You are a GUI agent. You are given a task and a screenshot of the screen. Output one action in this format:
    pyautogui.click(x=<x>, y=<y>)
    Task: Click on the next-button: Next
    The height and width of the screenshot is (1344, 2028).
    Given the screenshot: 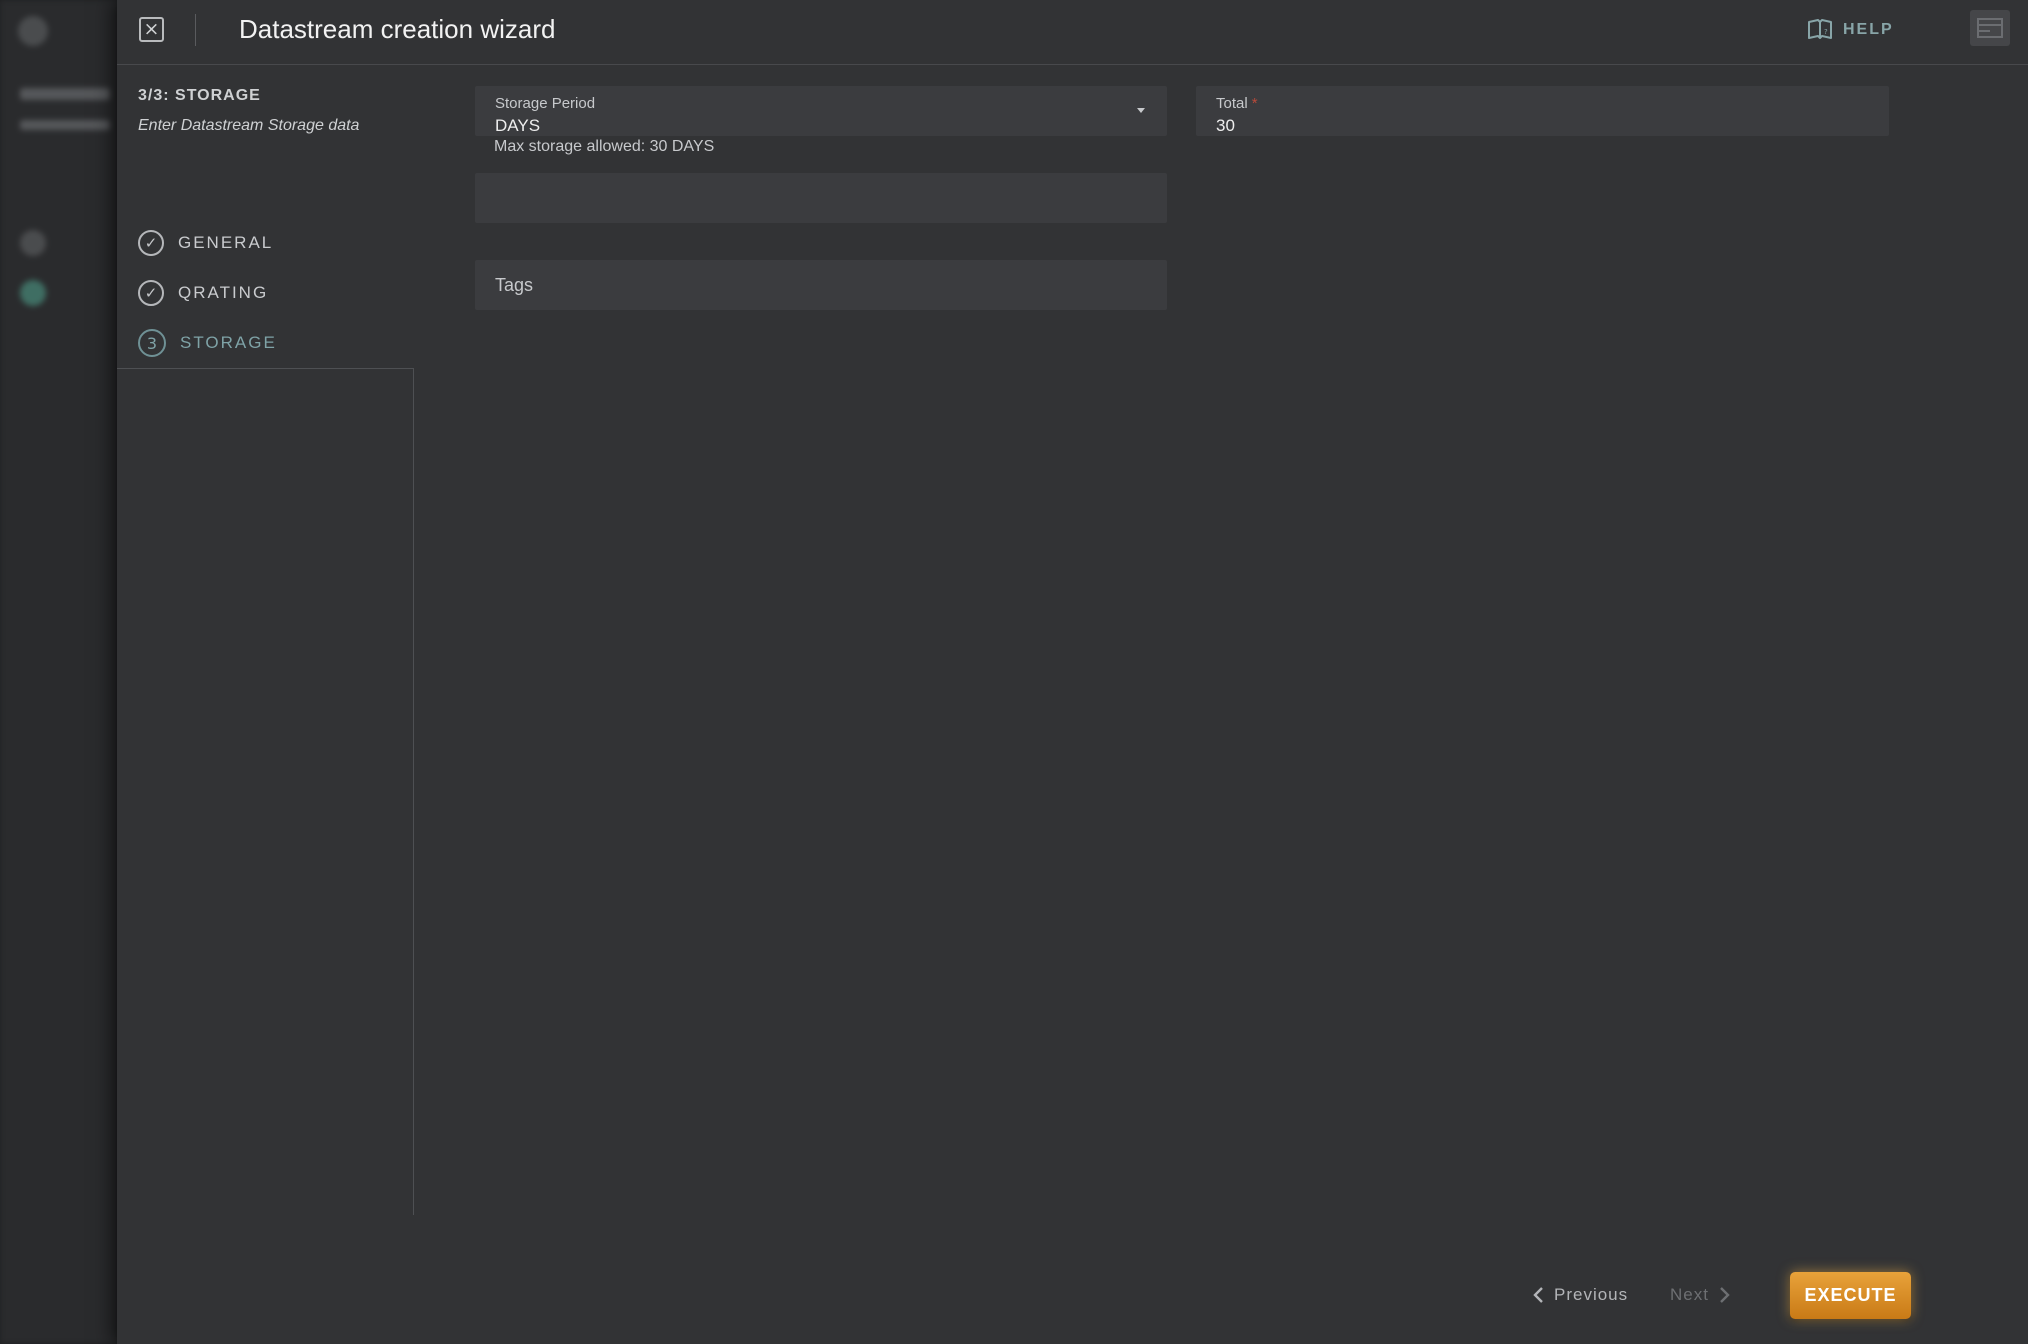 What is the action you would take?
    pyautogui.click(x=1700, y=1295)
    